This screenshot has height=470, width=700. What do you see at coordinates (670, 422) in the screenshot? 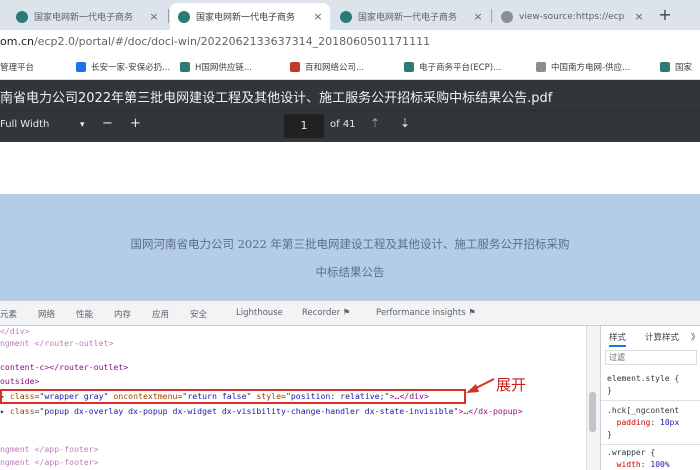
I see `css-value: 10px` at bounding box center [670, 422].